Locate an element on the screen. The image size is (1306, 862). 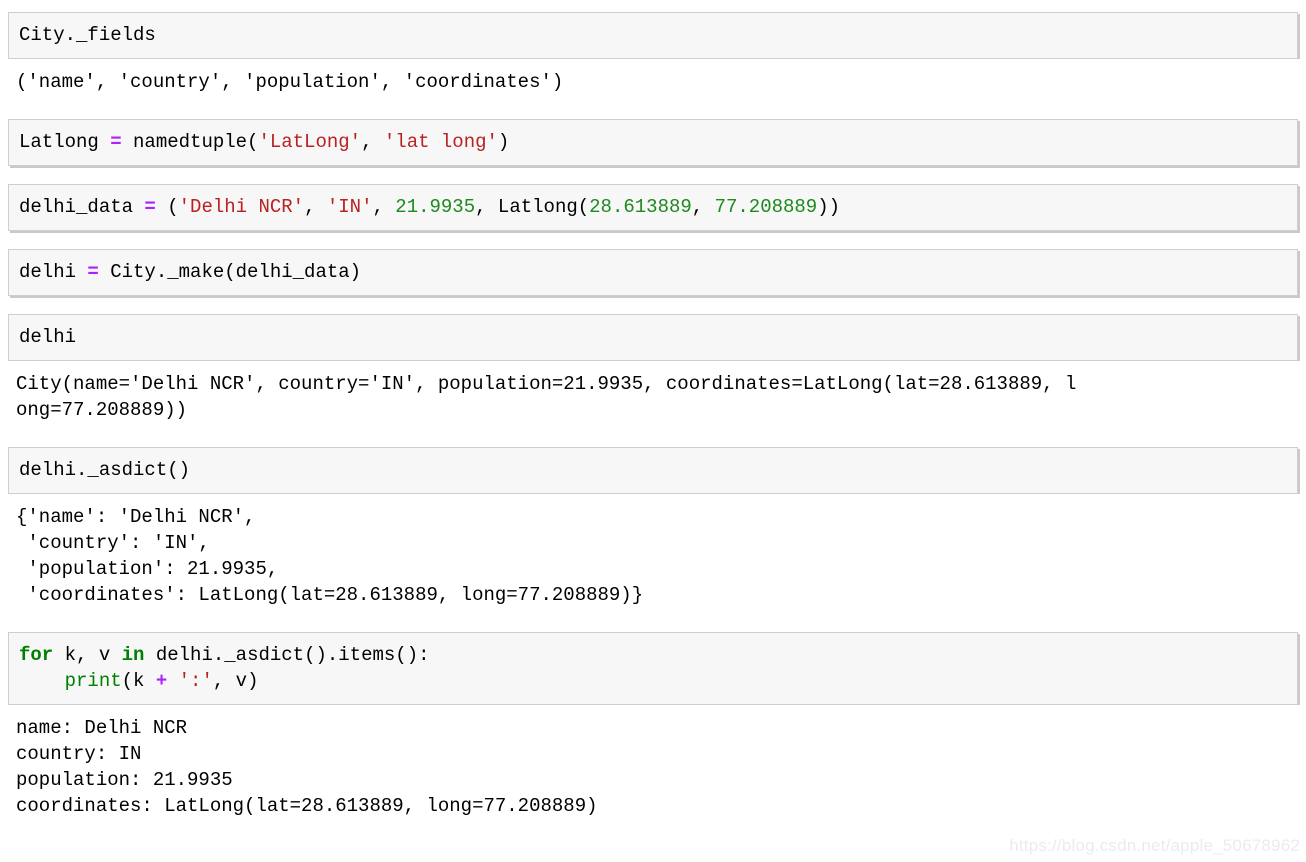
code-input-area: delhi is located at coordinates (653, 337).